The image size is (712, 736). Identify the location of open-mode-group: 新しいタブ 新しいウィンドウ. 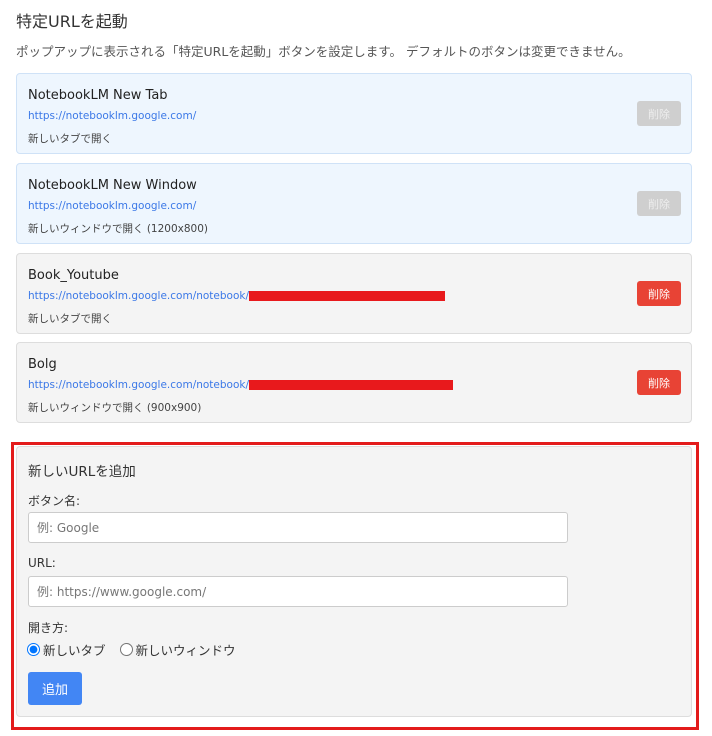
(136, 649).